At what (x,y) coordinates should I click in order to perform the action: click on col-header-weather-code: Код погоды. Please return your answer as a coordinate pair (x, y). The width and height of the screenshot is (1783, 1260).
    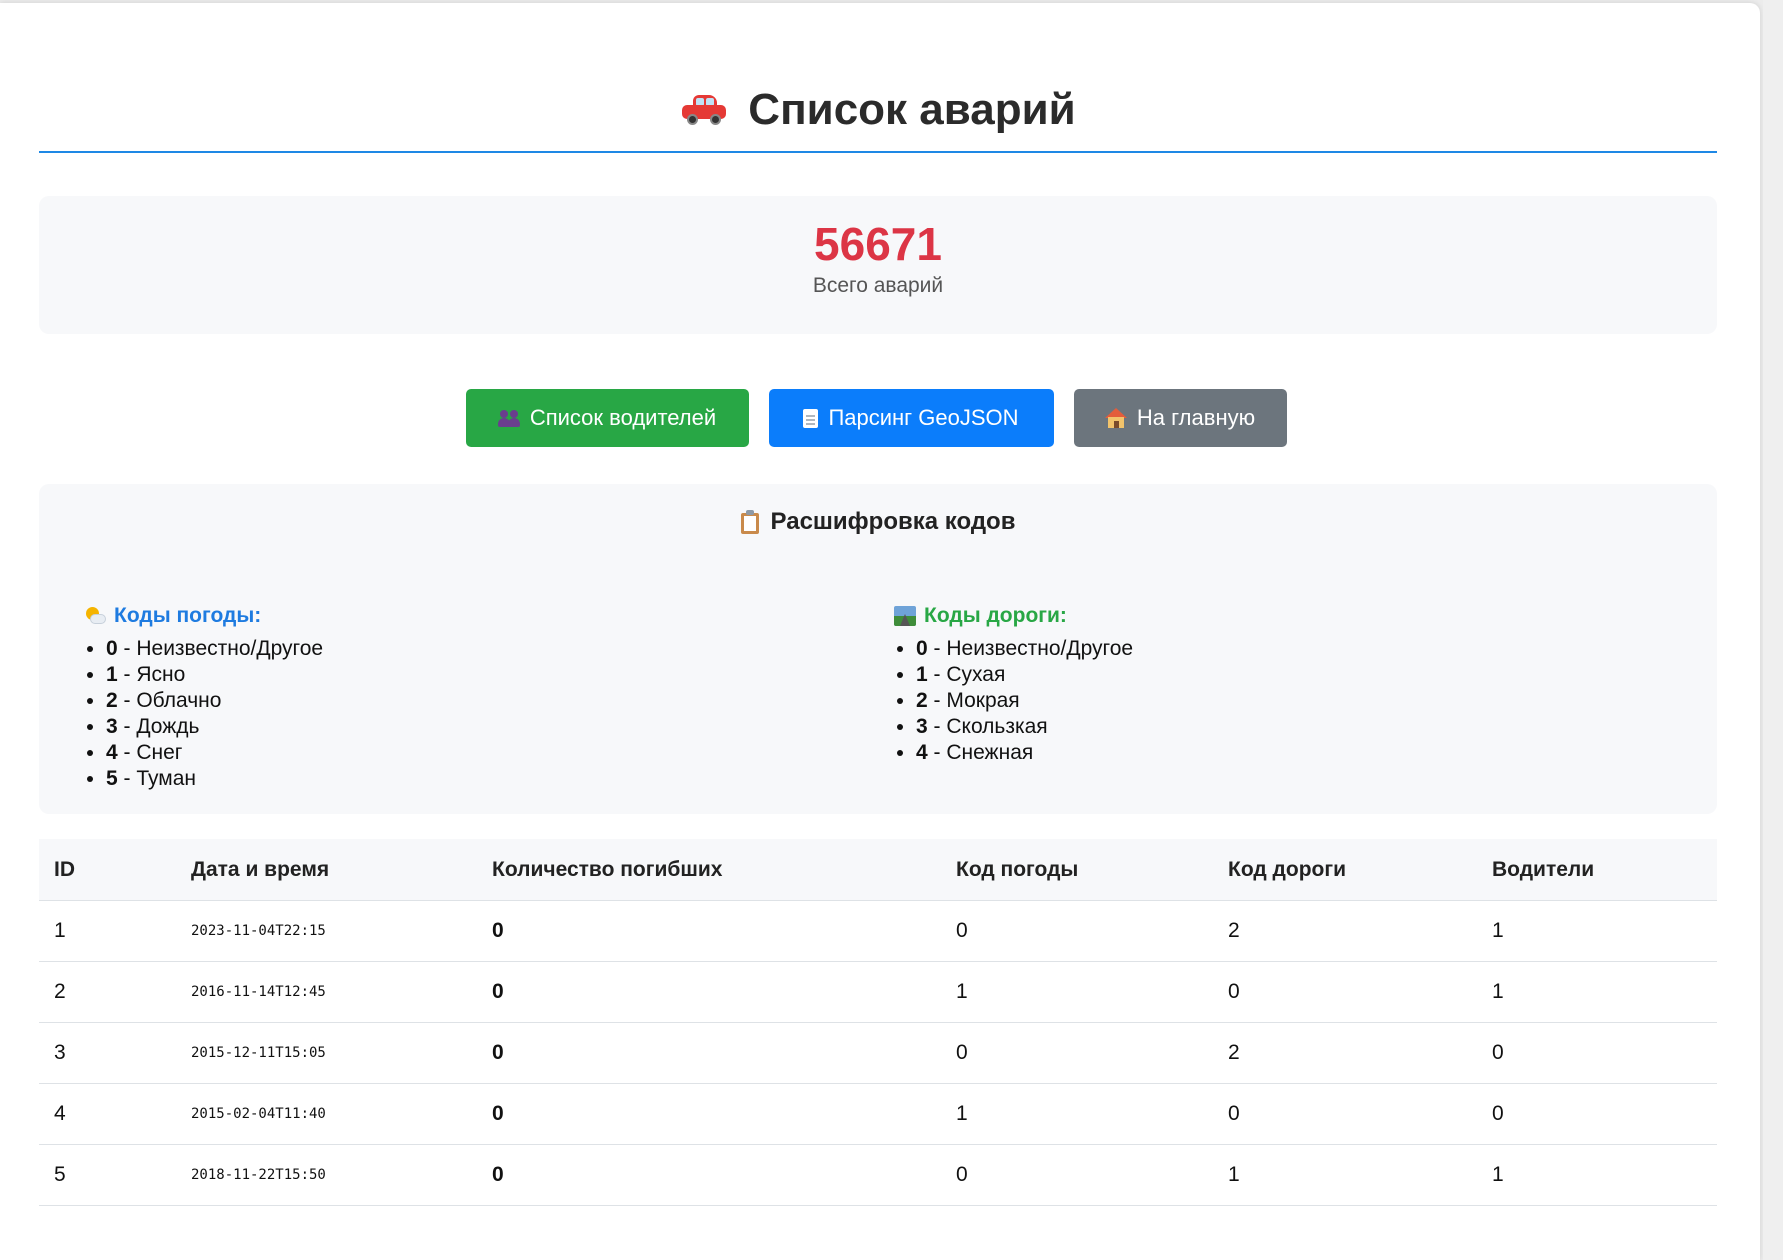
    Looking at the image, I should click on (1077, 870).